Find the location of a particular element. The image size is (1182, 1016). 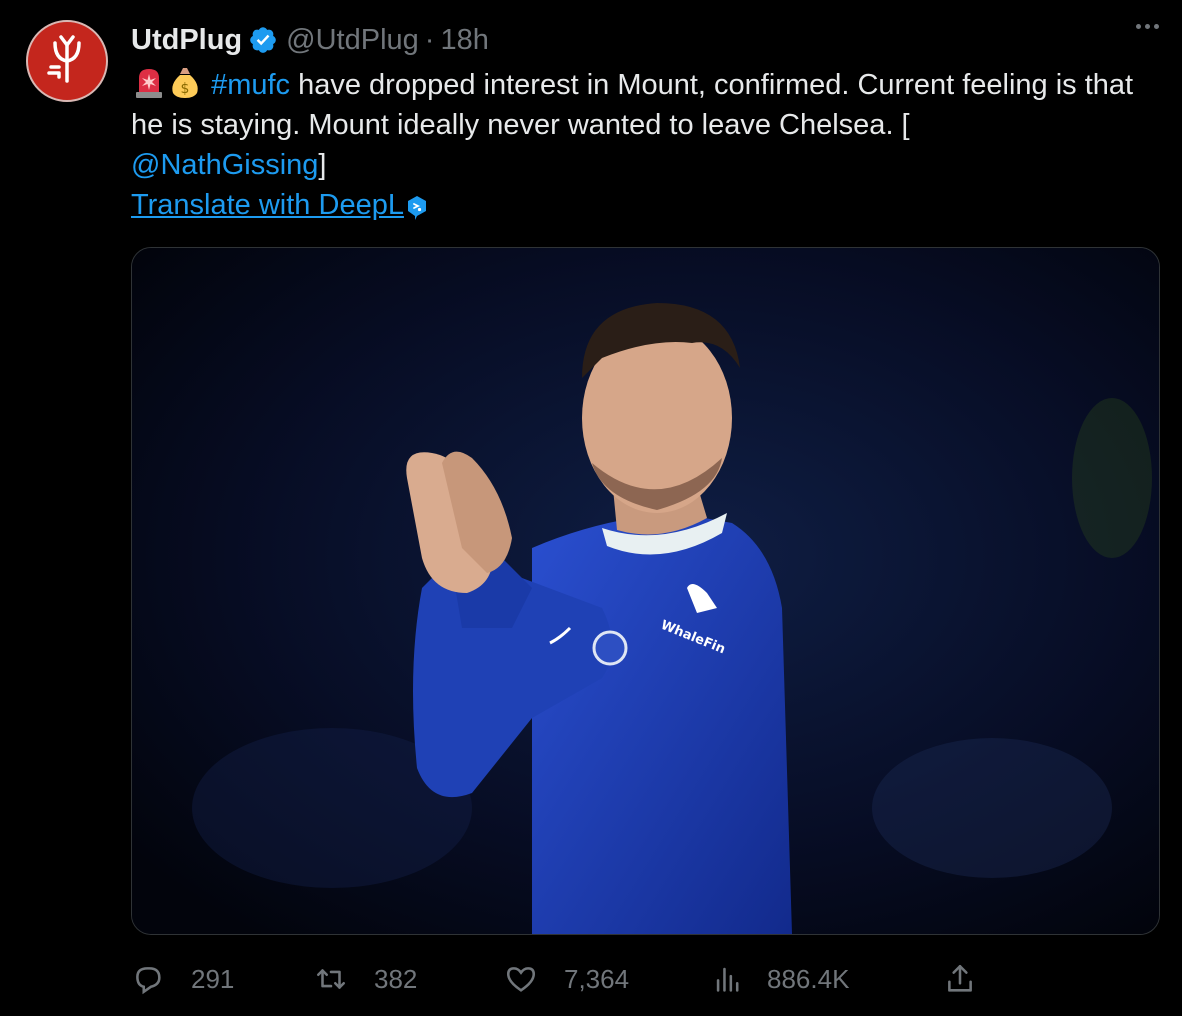

like-count: 7,364 is located at coordinates (597, 978).